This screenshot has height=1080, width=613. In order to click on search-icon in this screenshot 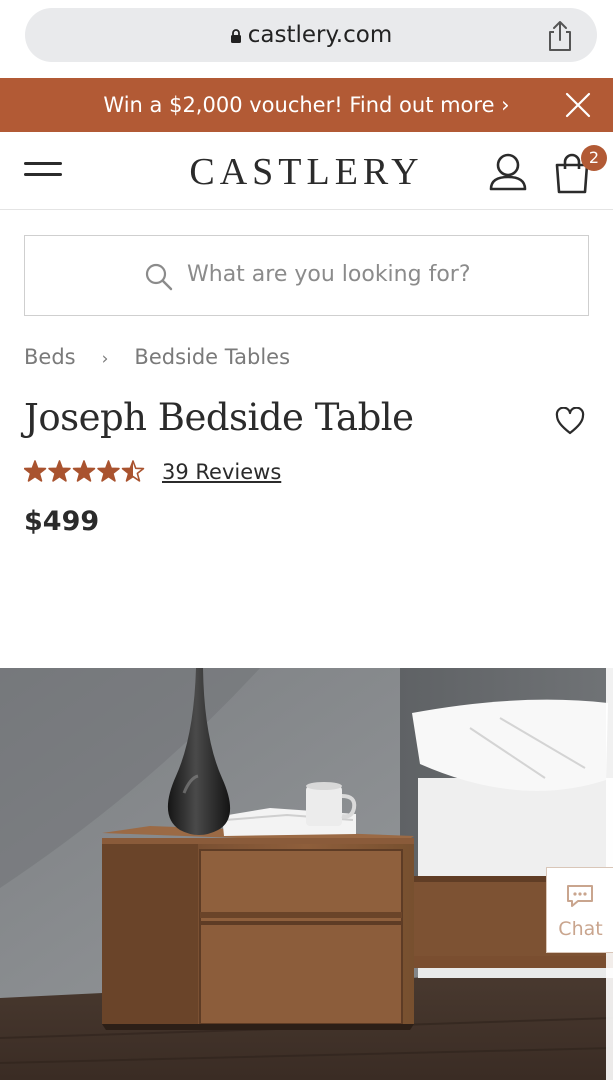, I will do `click(159, 277)`.